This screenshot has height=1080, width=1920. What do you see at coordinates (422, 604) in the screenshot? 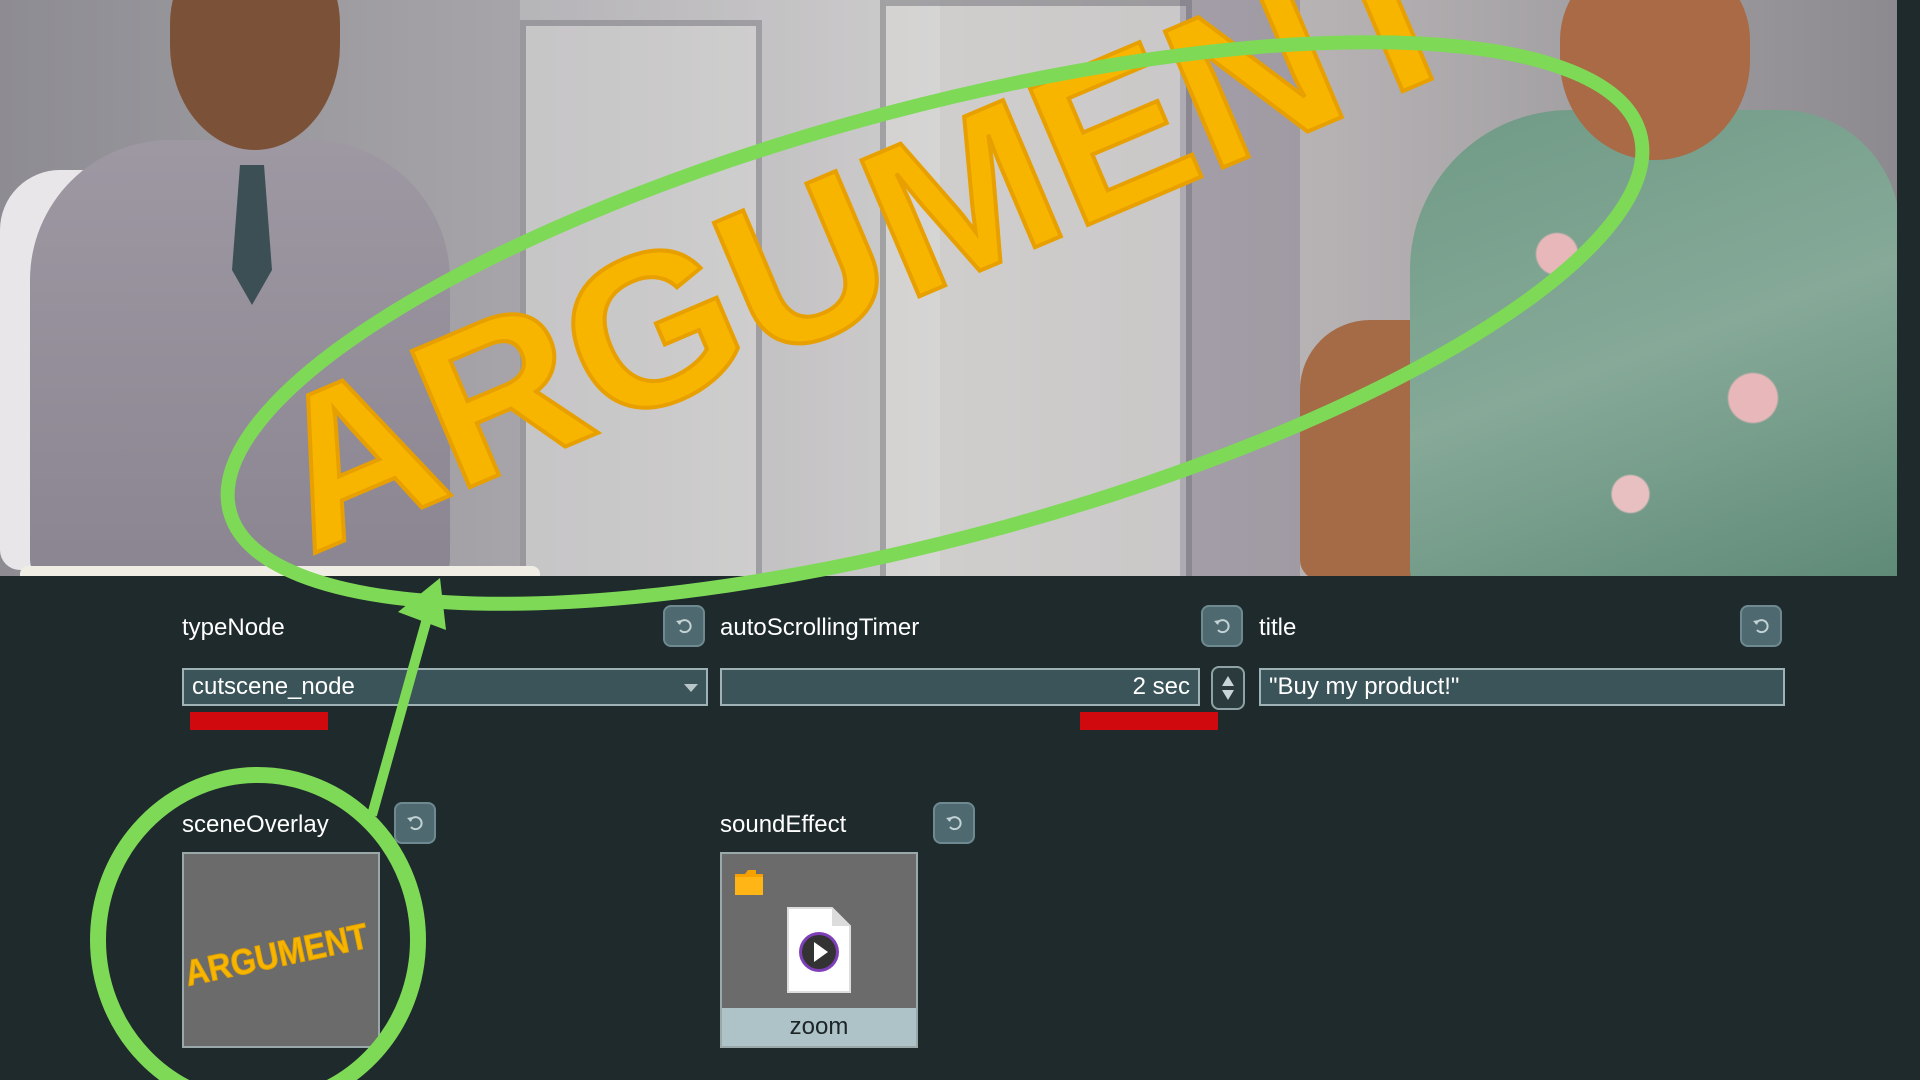
I see `annotation-arrow-head` at bounding box center [422, 604].